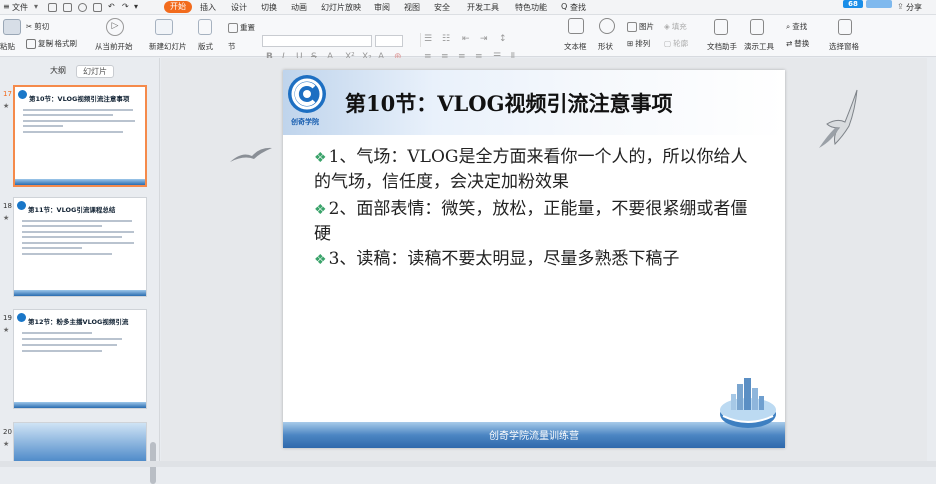  Describe the element at coordinates (317, 41) in the screenshot. I see `font-name-select` at that location.